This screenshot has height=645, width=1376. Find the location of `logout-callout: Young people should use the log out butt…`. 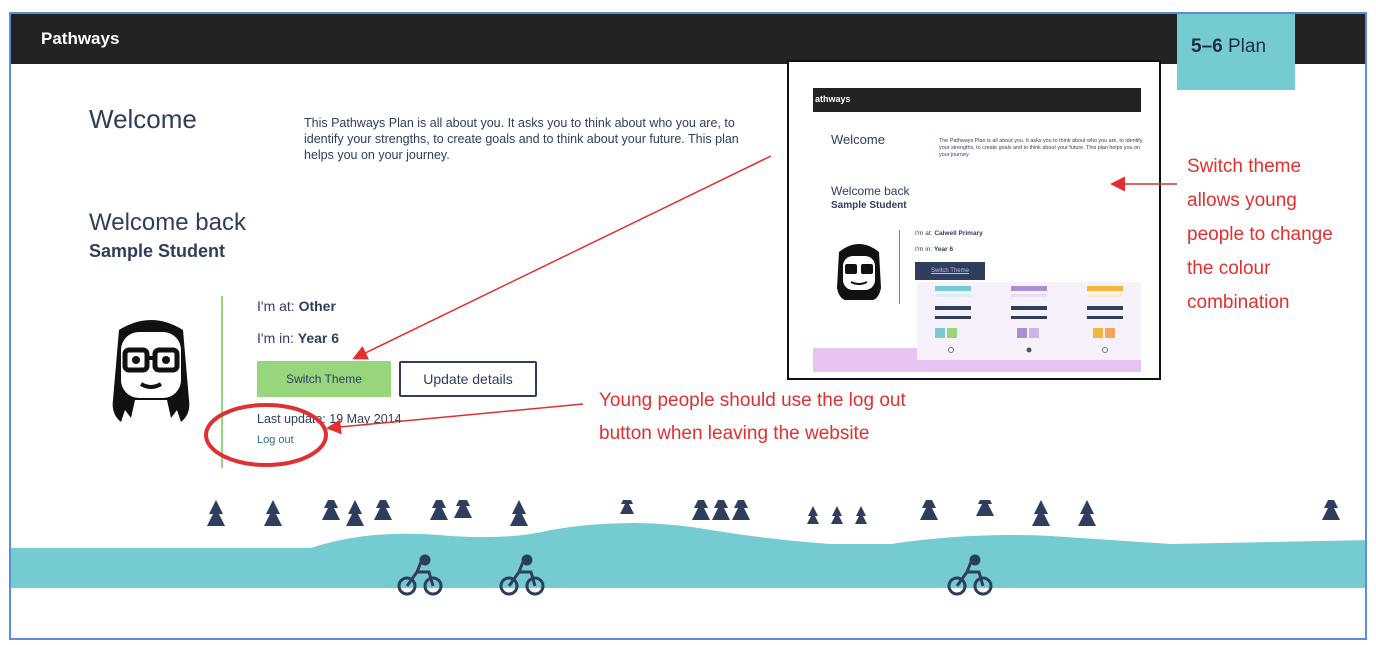

logout-callout: Young people should use the log out butt… is located at coordinates (752, 417).